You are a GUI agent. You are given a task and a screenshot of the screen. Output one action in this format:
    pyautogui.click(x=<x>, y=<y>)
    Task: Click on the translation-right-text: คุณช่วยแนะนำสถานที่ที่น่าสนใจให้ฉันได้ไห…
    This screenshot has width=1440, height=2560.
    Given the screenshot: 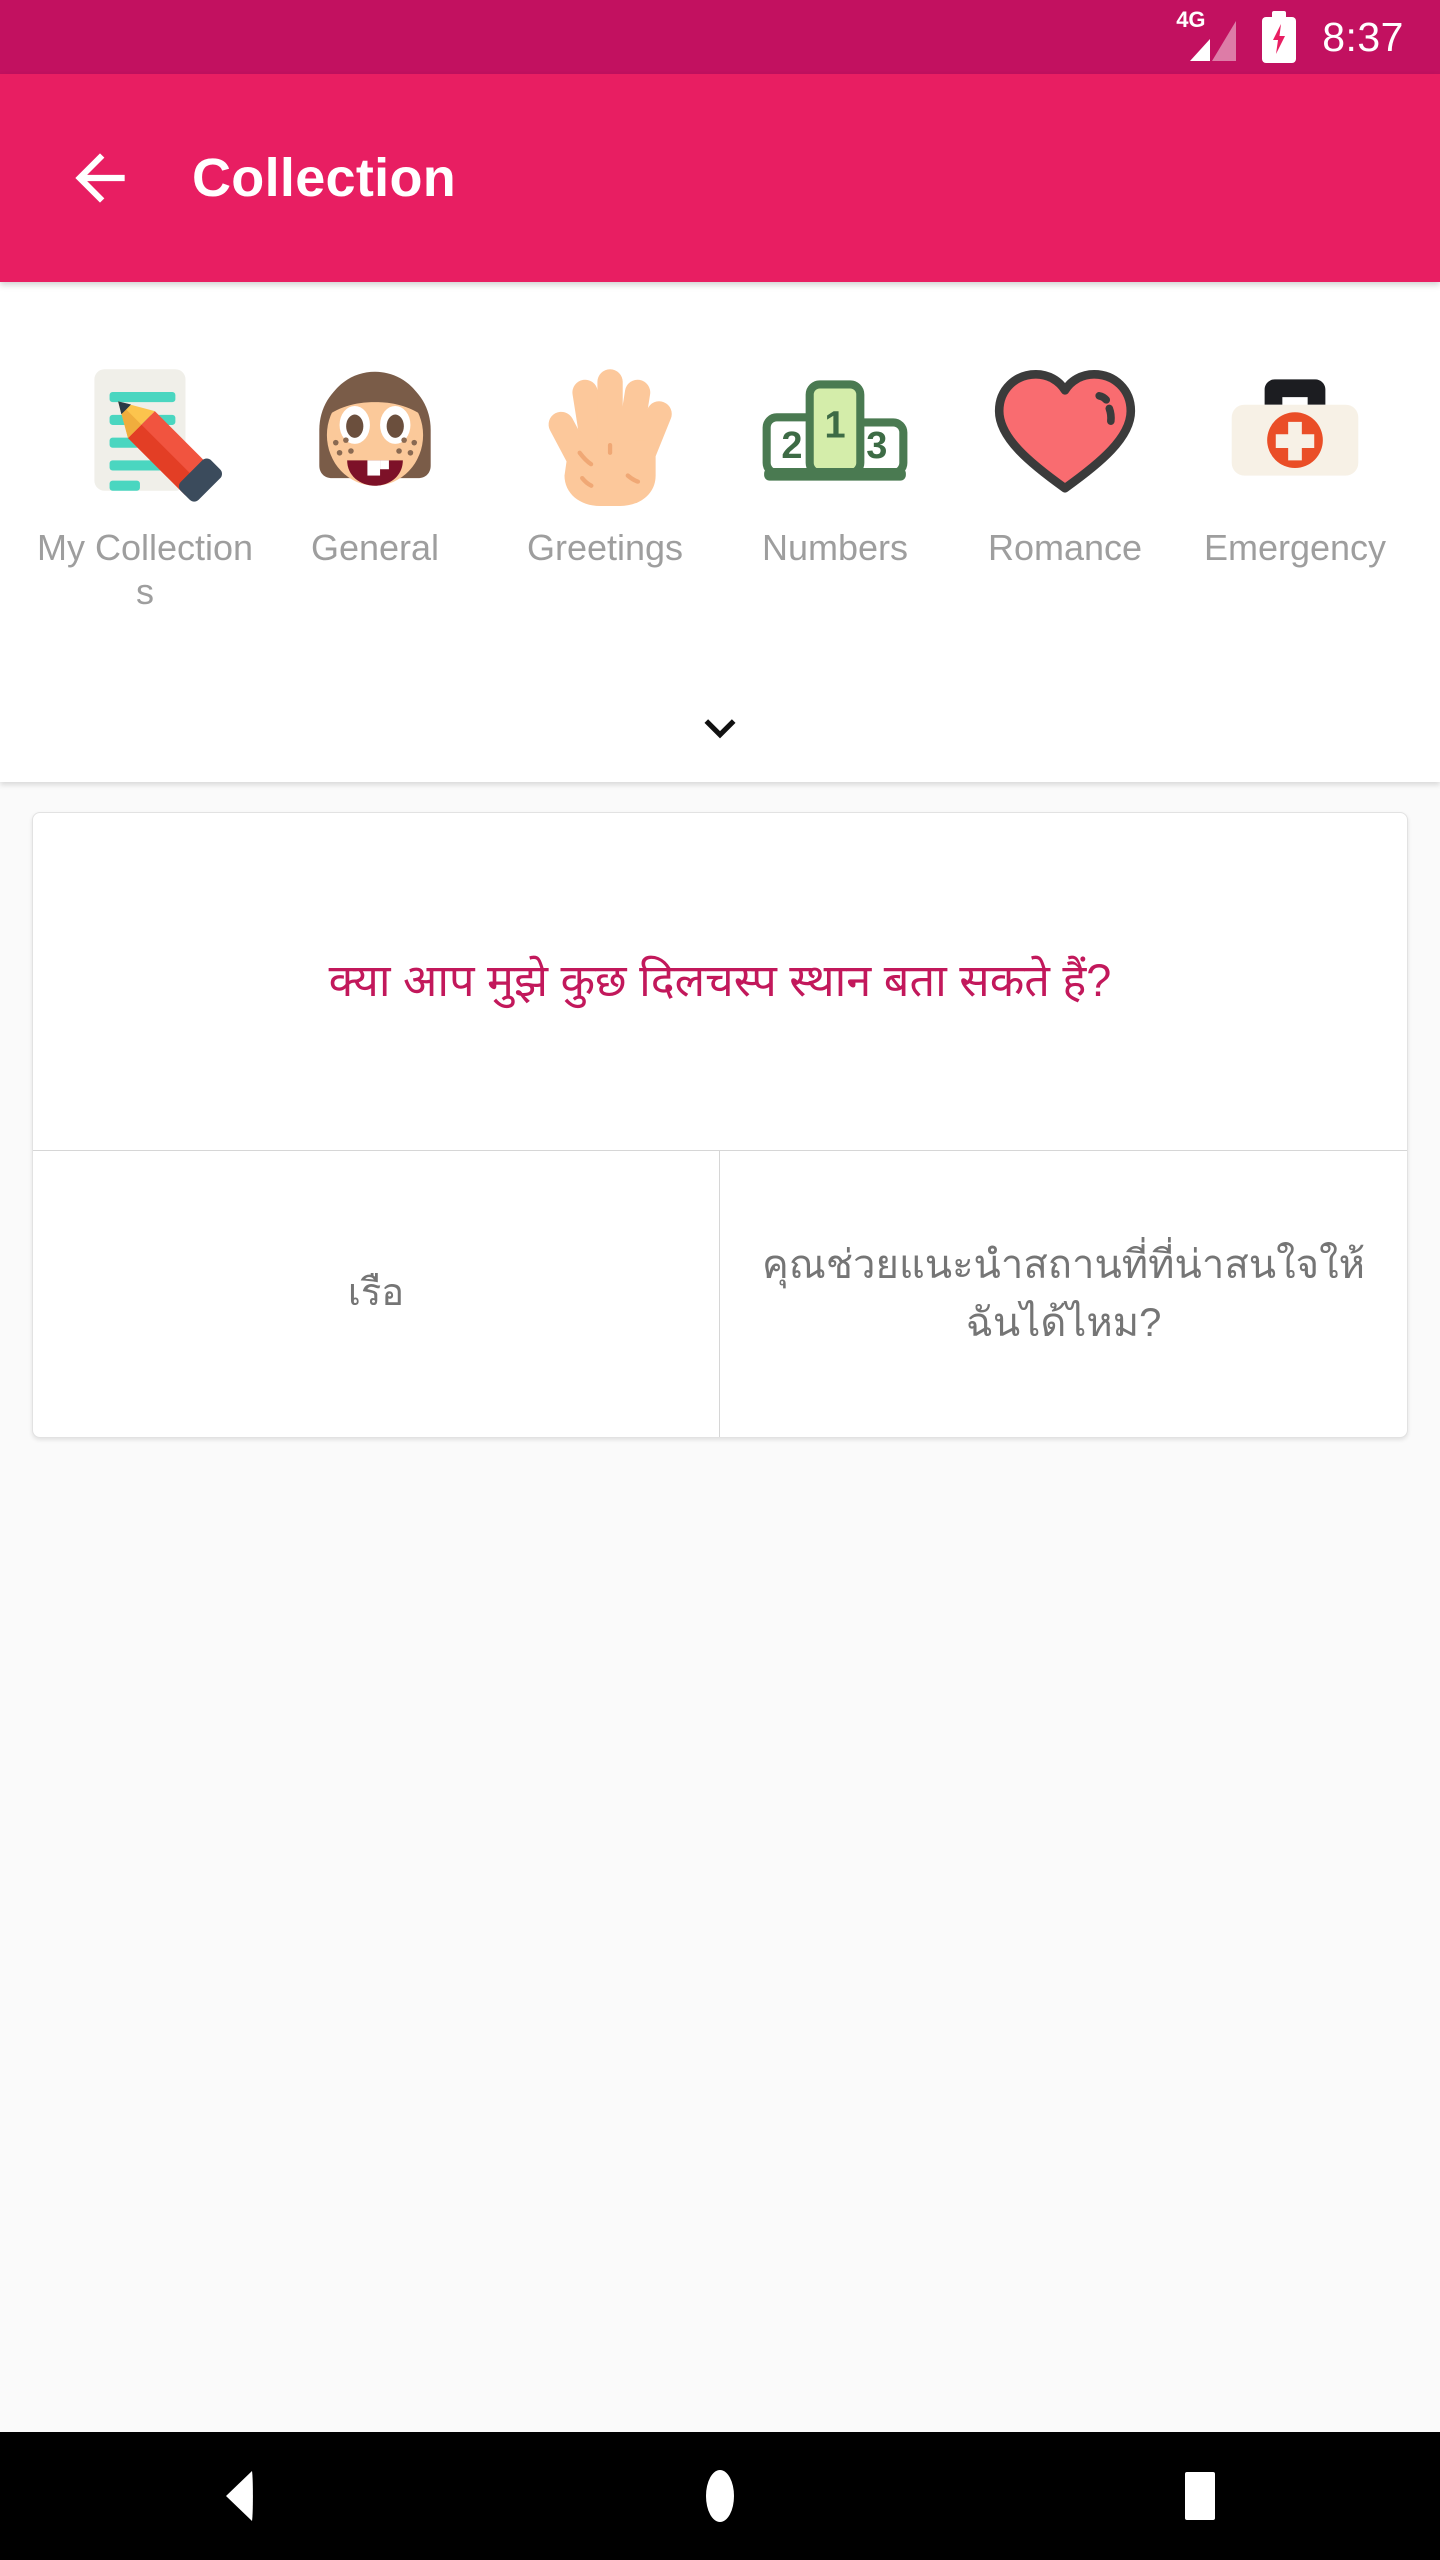 What is the action you would take?
    pyautogui.click(x=1063, y=1294)
    